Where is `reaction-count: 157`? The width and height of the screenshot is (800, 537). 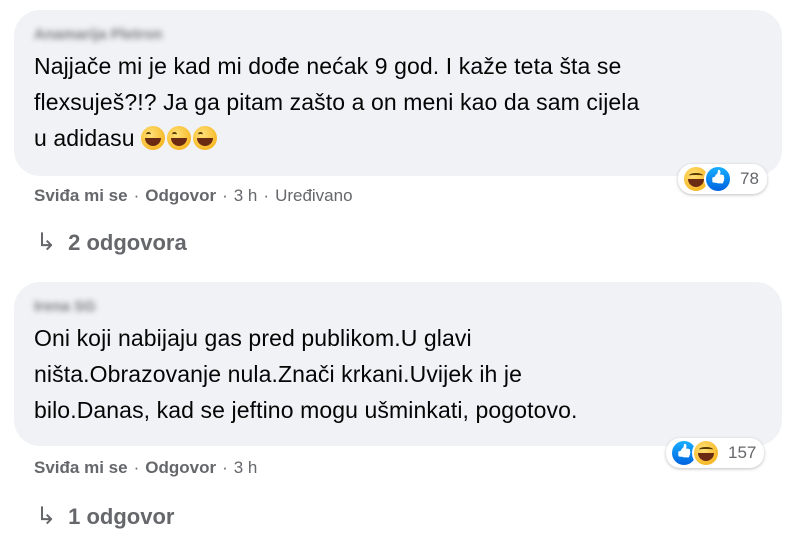 reaction-count: 157 is located at coordinates (742, 452).